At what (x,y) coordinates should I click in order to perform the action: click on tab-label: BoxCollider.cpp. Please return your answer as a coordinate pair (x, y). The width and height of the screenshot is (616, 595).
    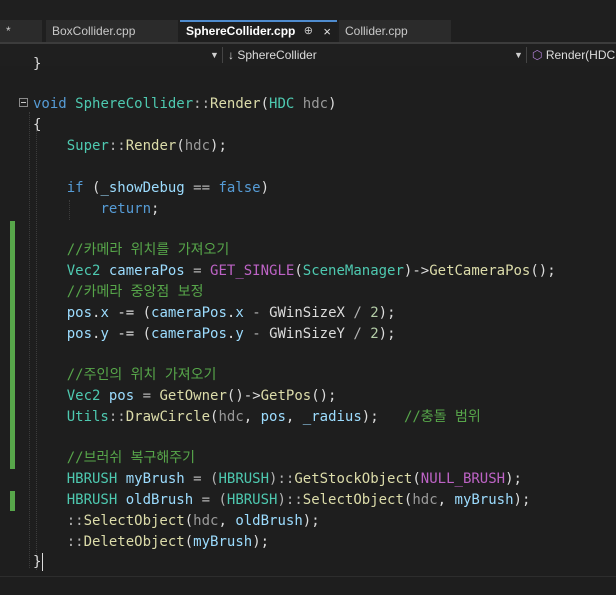
    Looking at the image, I should click on (94, 31).